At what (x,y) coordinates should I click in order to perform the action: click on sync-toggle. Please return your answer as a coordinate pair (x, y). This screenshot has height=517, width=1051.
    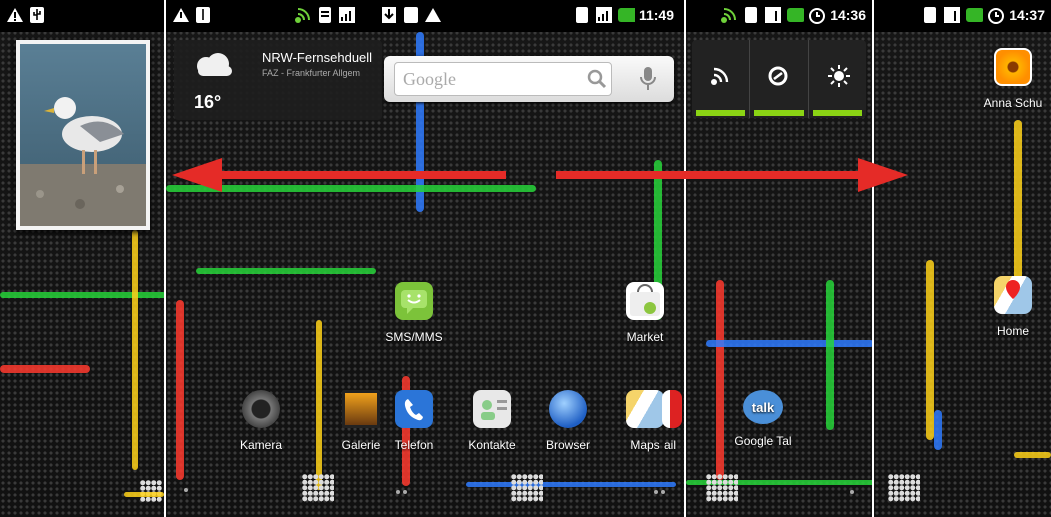
    Looking at the image, I should click on (779, 79).